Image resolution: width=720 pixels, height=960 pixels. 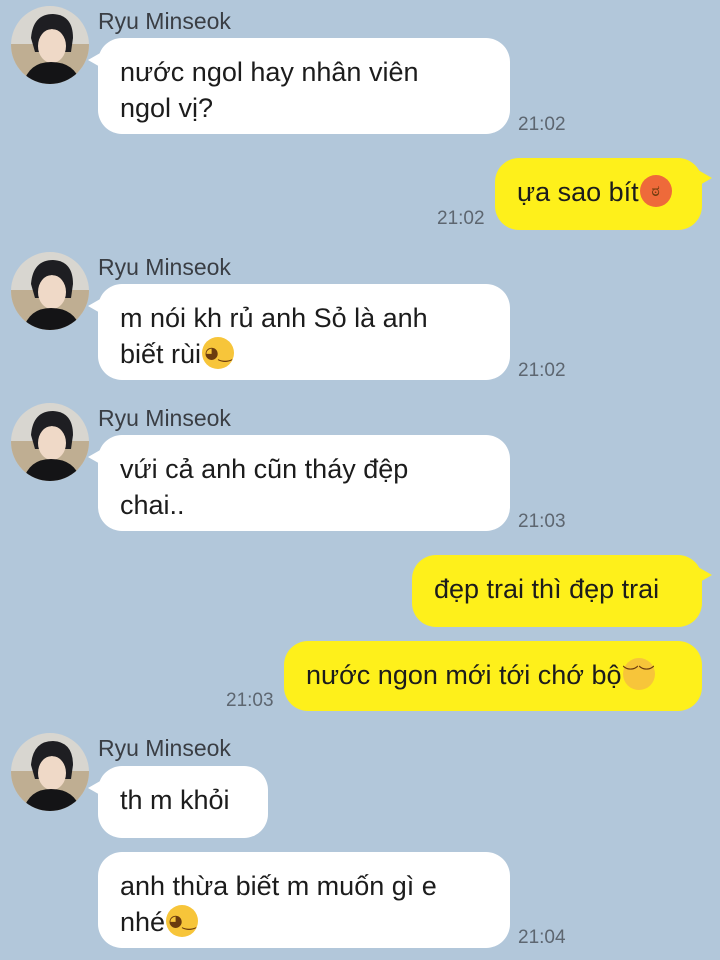 I want to click on message-text-line: nhé, so click(x=143, y=922).